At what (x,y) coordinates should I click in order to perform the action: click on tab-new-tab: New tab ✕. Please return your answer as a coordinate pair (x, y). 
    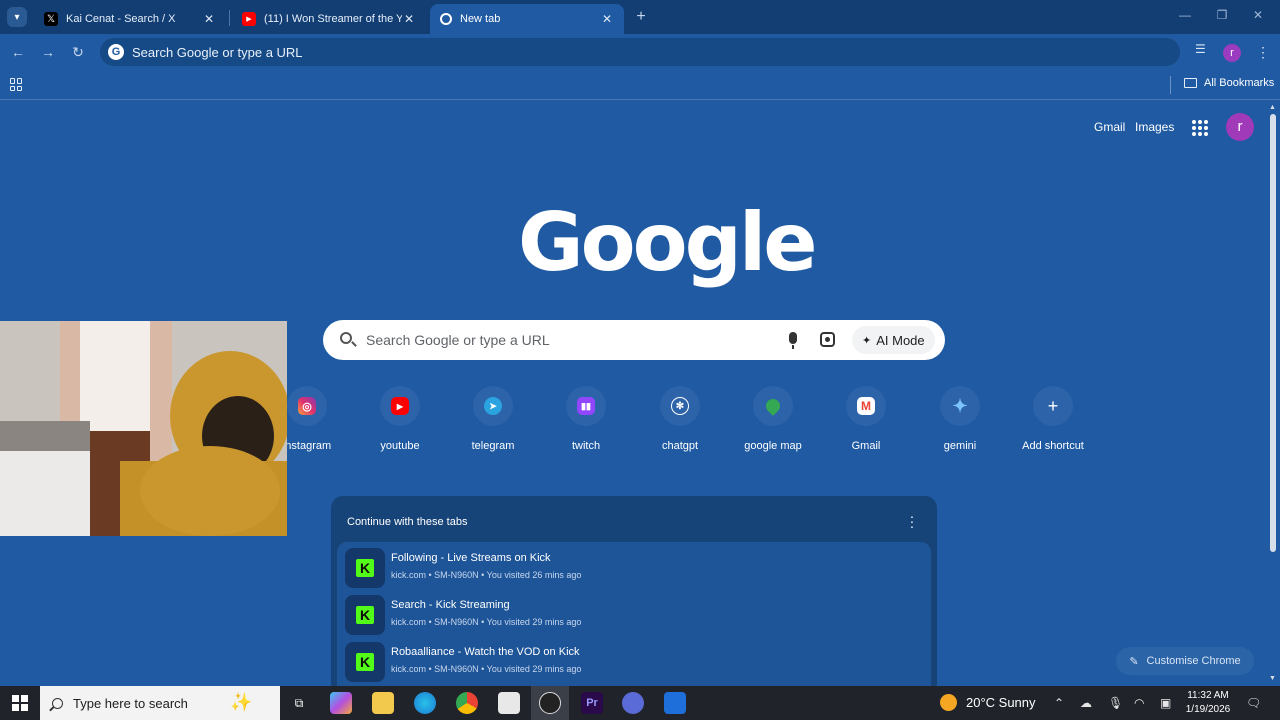
    Looking at the image, I should click on (527, 19).